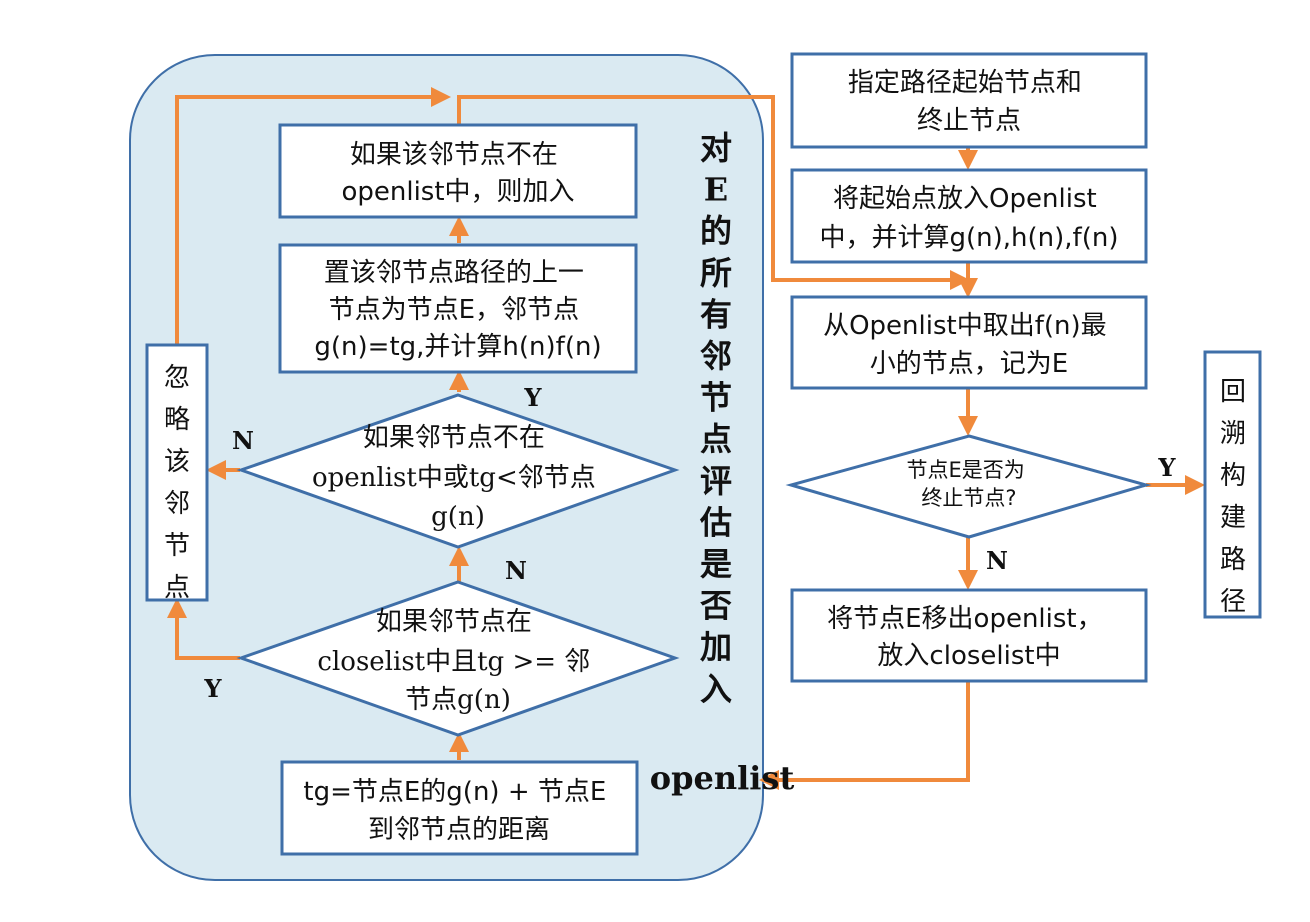  Describe the element at coordinates (1233, 434) in the screenshot. I see `vertical-char: 溯` at that location.